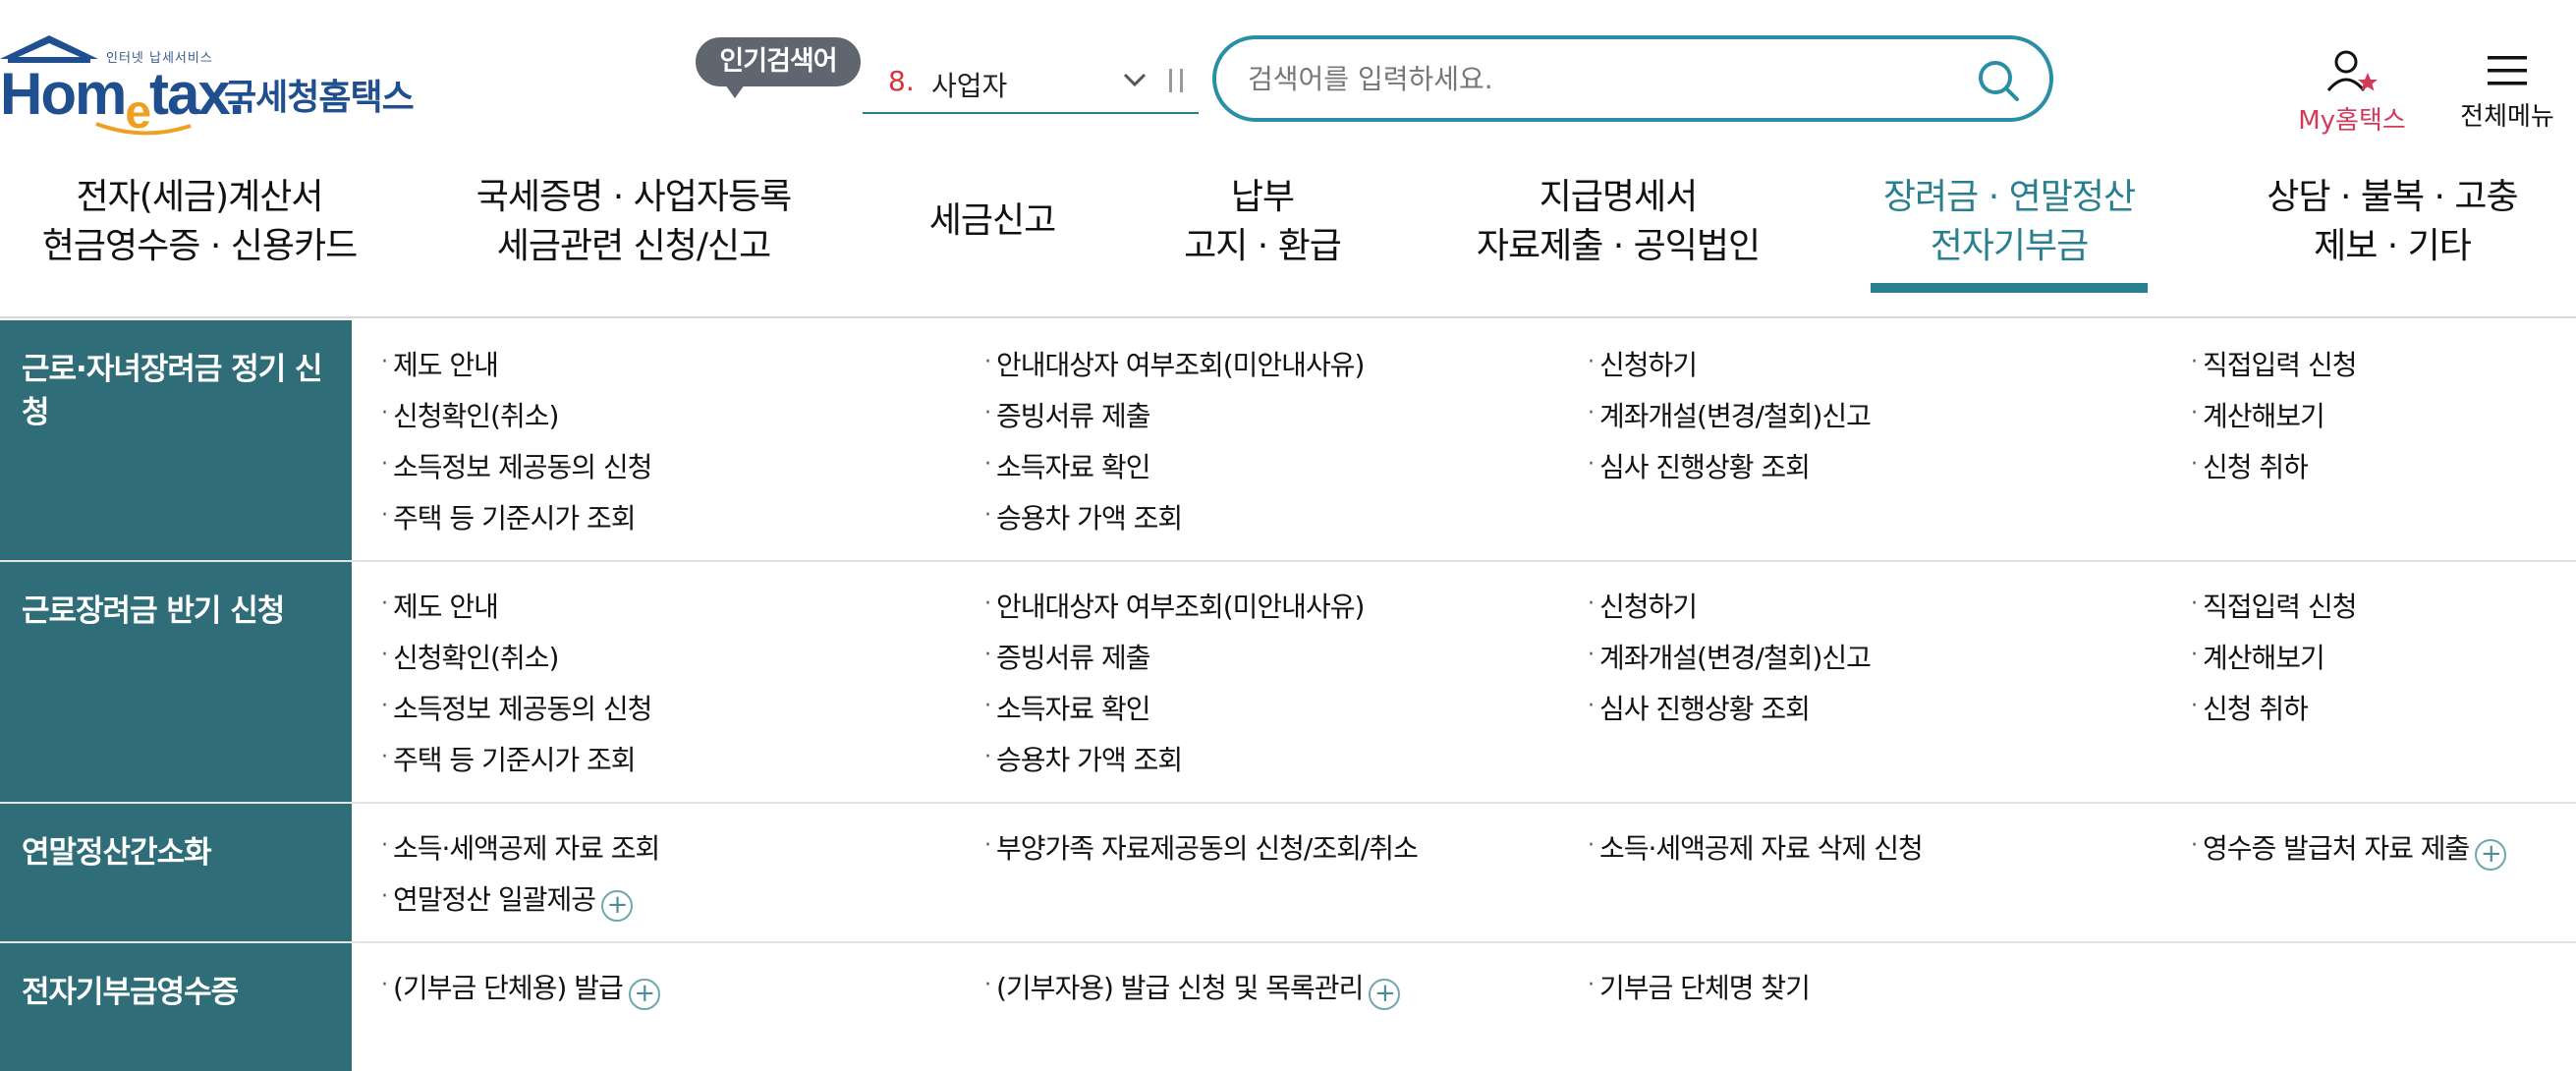 The image size is (2576, 1071). Describe the element at coordinates (2349, 849) in the screenshot. I see `link-item-with-plus: 영수증 발급처 자료 제출+` at that location.